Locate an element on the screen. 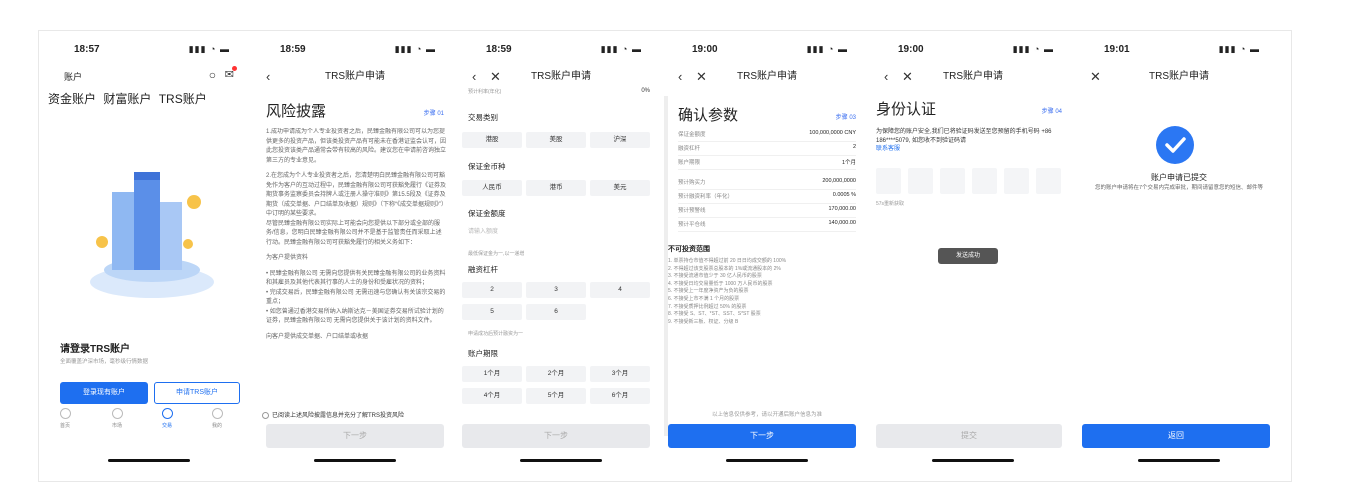 This screenshot has height=496, width=1360. bottom-tab-mine: 我的 is located at coordinates (217, 418).